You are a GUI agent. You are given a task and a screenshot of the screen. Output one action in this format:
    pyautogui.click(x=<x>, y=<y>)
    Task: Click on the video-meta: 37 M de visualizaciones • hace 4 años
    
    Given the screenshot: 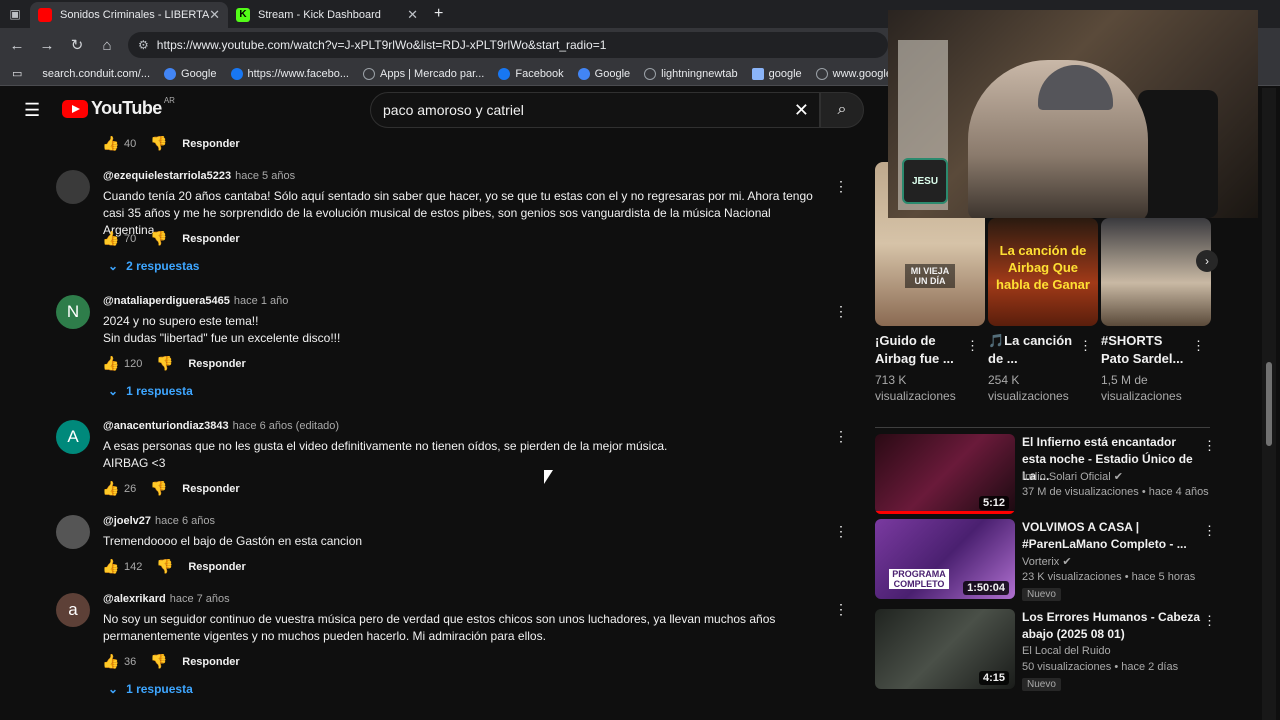 What is the action you would take?
    pyautogui.click(x=1115, y=492)
    